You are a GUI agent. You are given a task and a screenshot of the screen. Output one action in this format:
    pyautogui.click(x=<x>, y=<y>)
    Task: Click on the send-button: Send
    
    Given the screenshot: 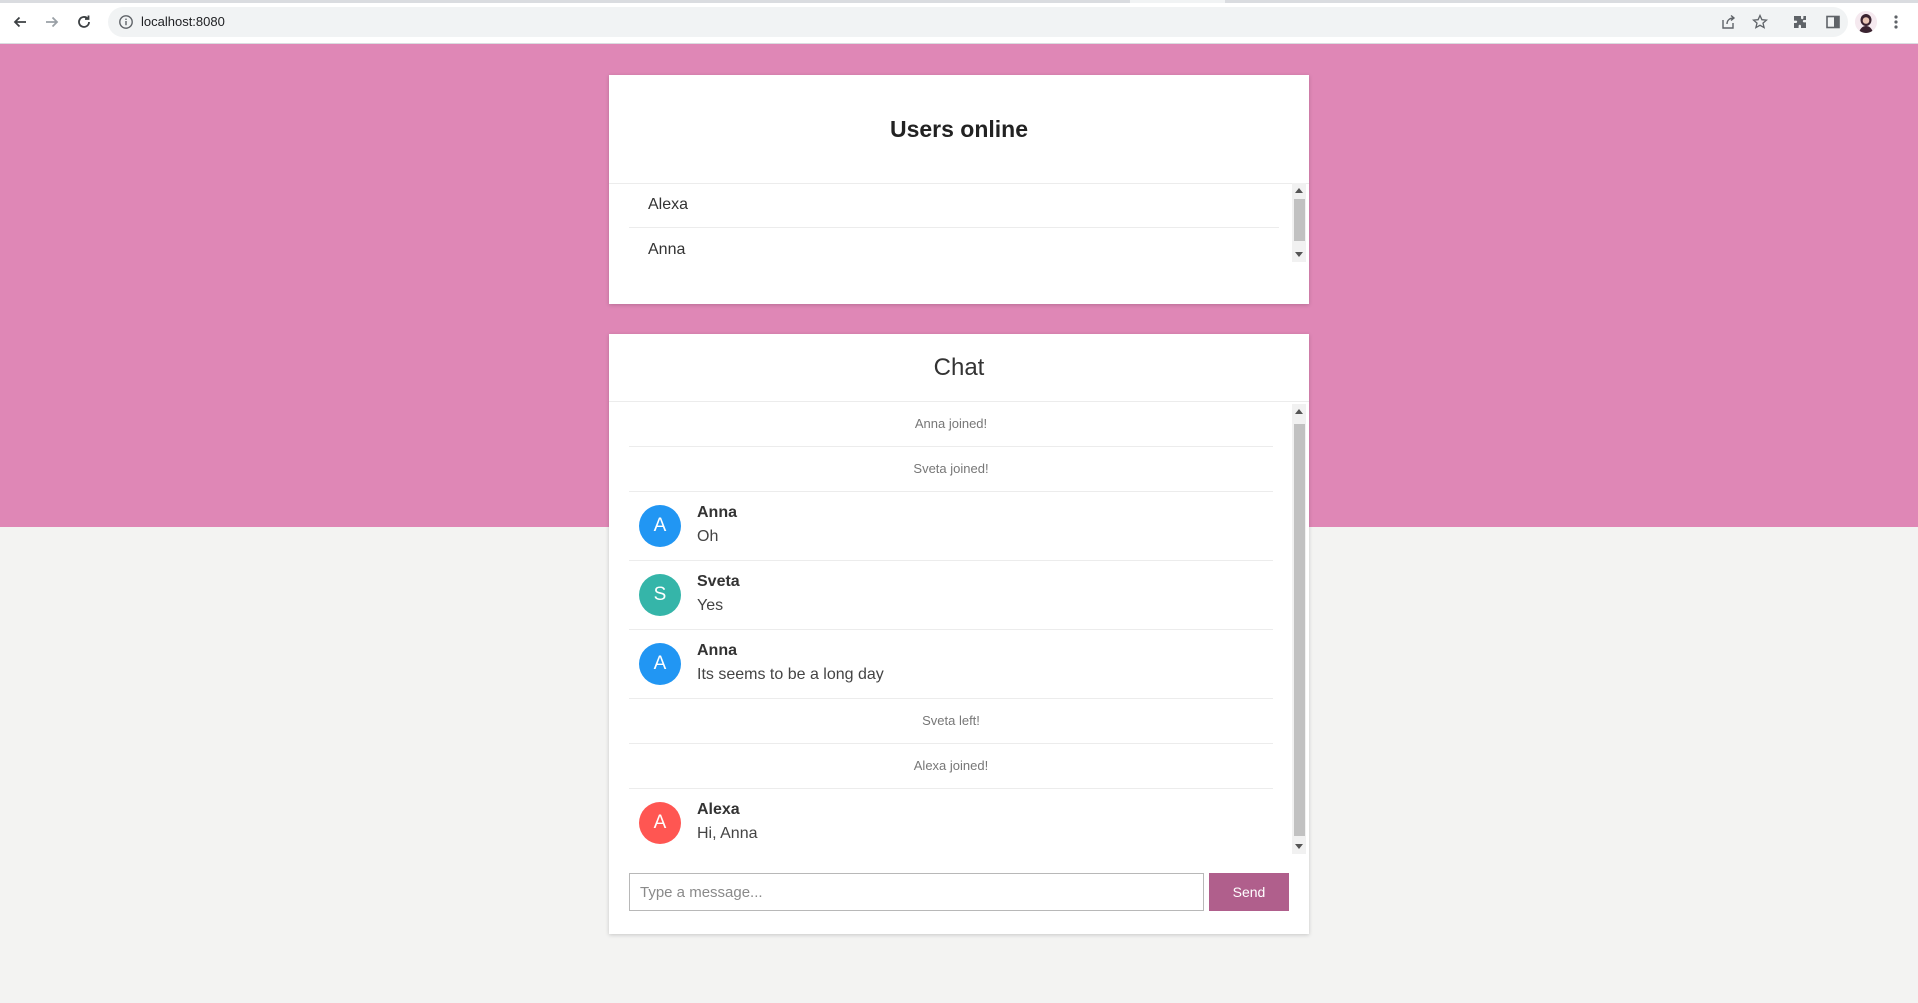 What is the action you would take?
    pyautogui.click(x=1249, y=892)
    